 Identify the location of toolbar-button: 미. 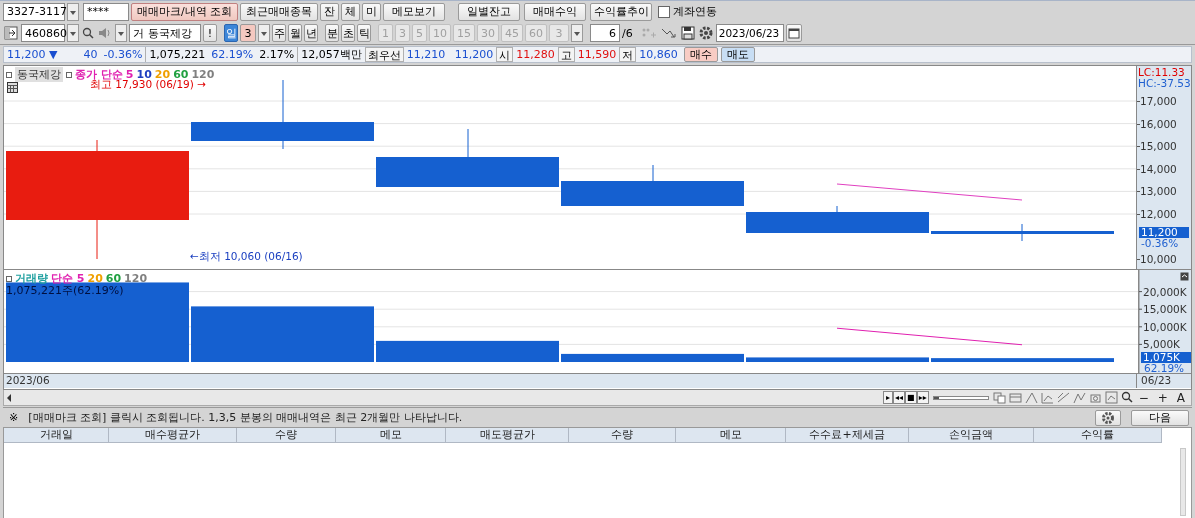
(372, 11).